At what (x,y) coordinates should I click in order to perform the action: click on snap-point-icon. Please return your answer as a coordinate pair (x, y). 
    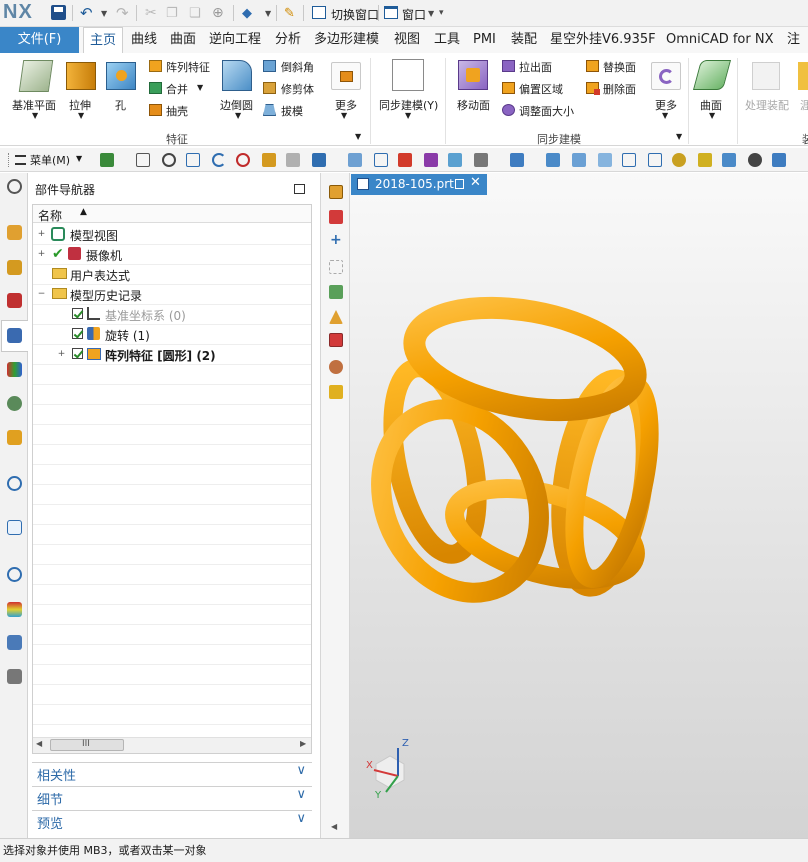
    Looking at the image, I should click on (336, 267).